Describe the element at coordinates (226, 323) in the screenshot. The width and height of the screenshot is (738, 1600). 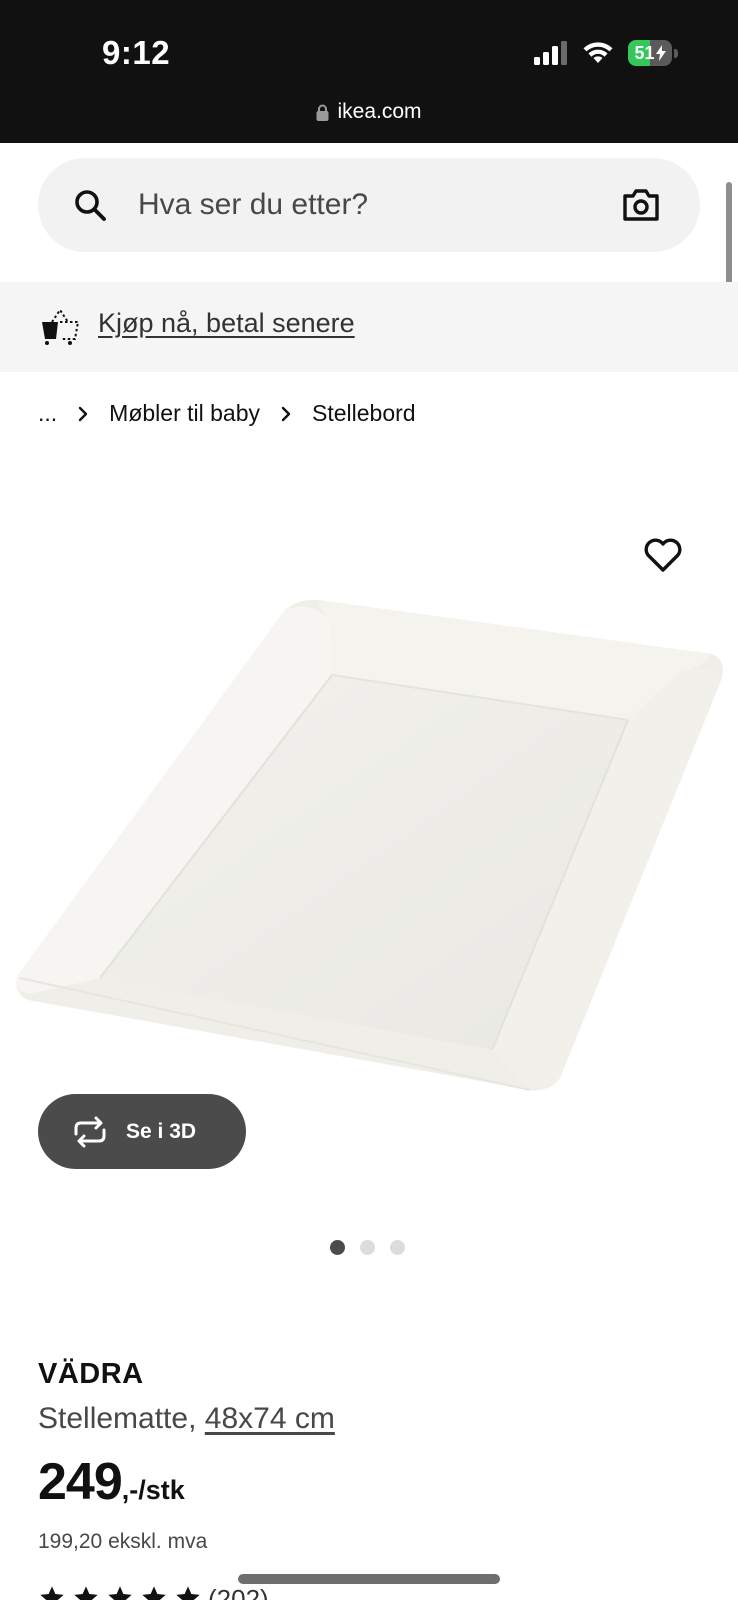
I see `pay-later-link: Kjøp nå, betal senere` at that location.